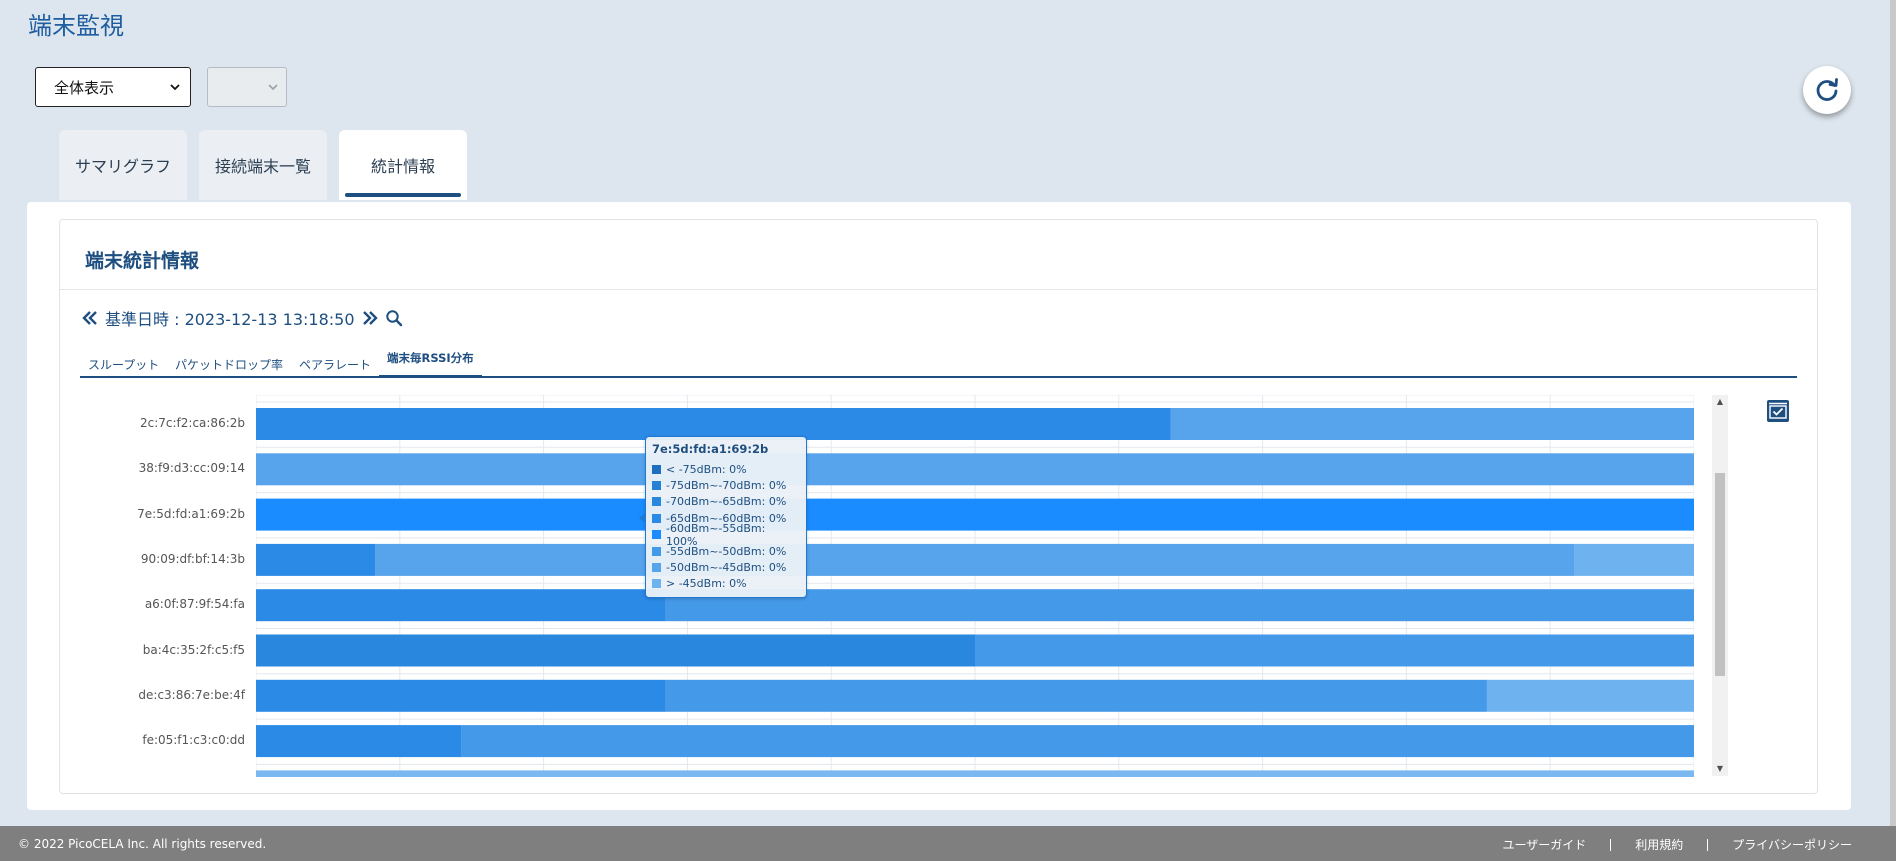 This screenshot has height=861, width=1896. Describe the element at coordinates (1778, 411) in the screenshot. I see `check-box-icon` at that location.